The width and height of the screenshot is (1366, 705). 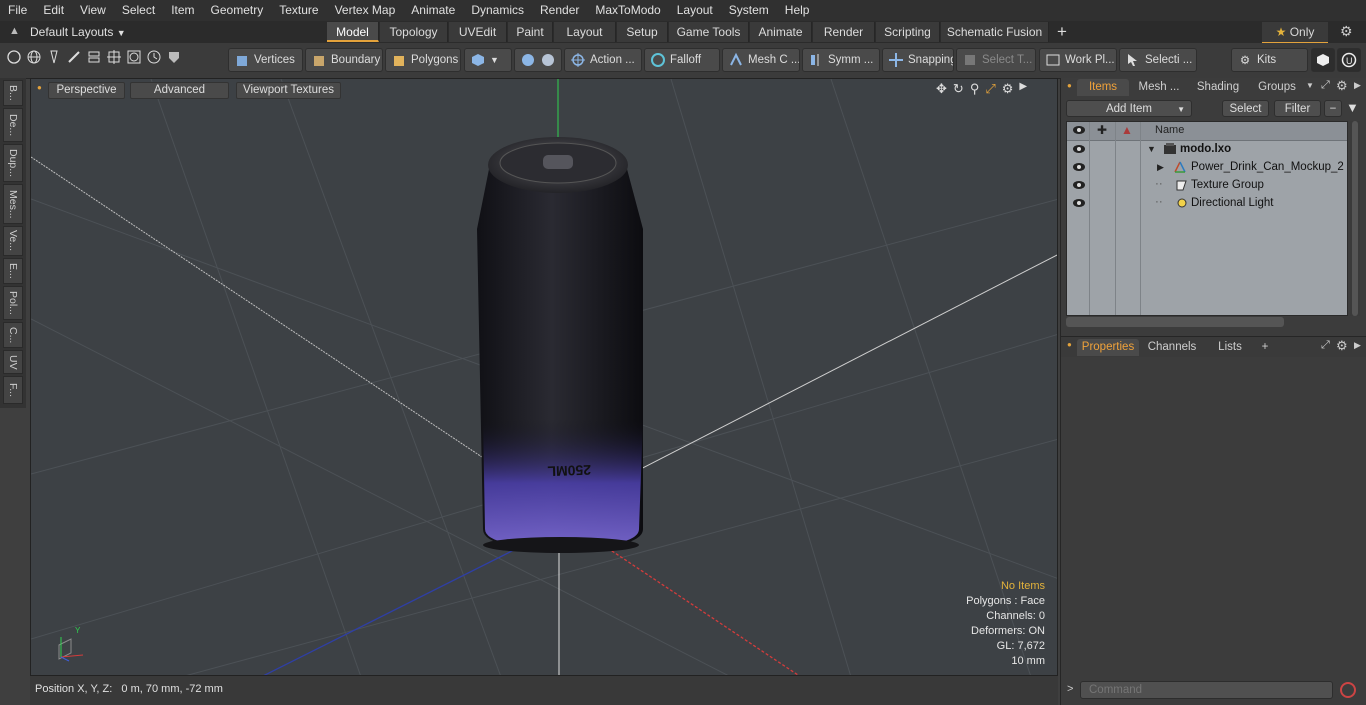 What do you see at coordinates (709, 32) in the screenshot?
I see `tab-game-tools: Game Tools` at bounding box center [709, 32].